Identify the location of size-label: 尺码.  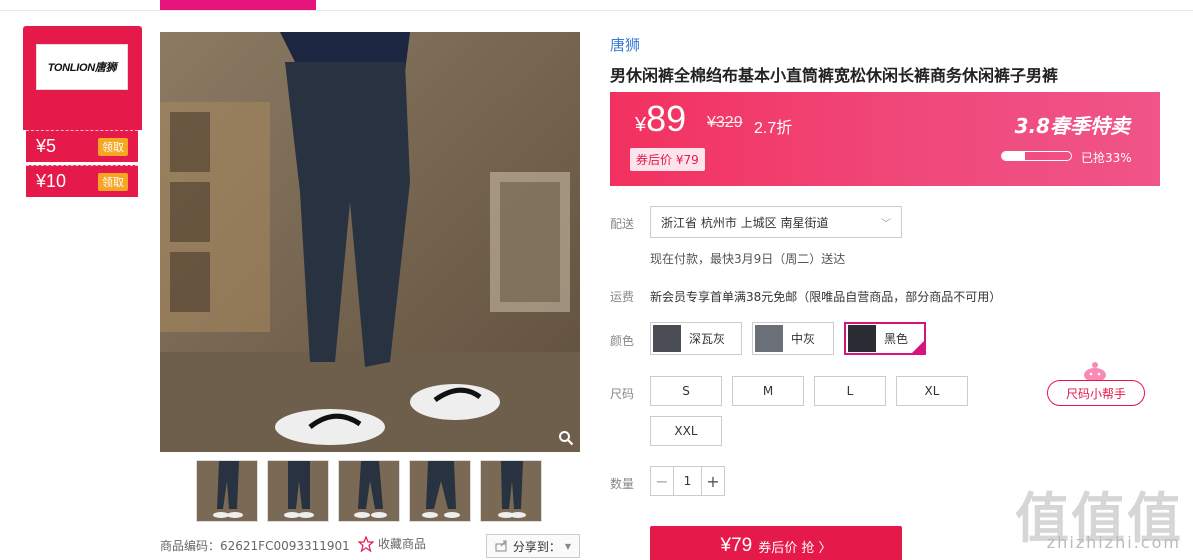
(622, 394).